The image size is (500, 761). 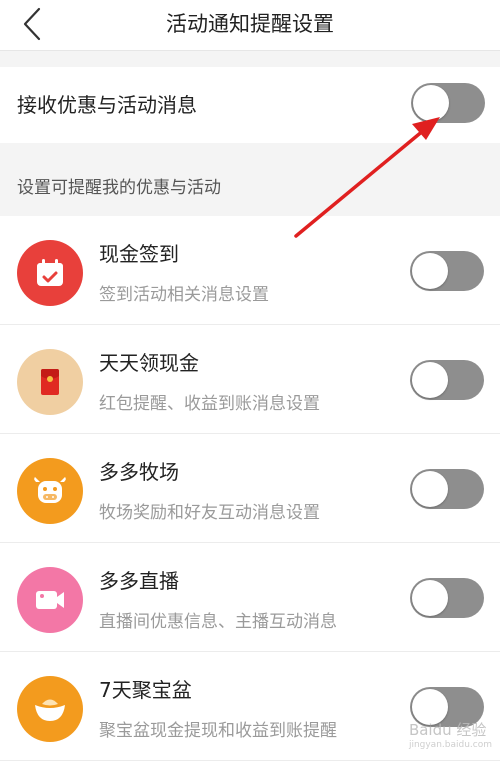 What do you see at coordinates (209, 513) in the screenshot?
I see `item-description: 牧场奖励和好友互动消息设置` at bounding box center [209, 513].